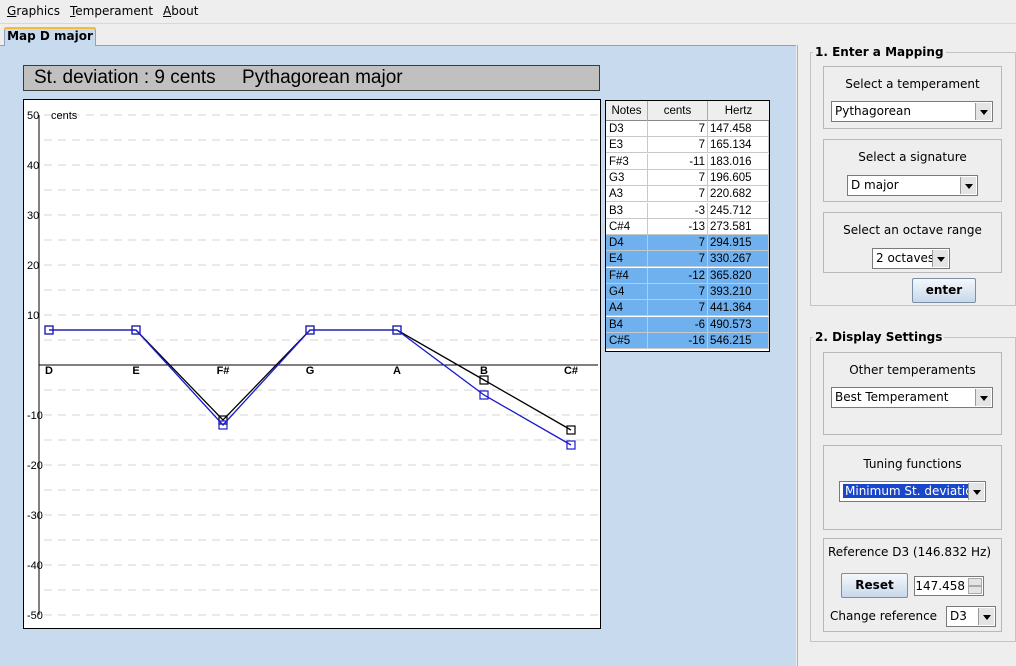 Image resolution: width=1016 pixels, height=666 pixels. Describe the element at coordinates (912, 464) in the screenshot. I see `tuning-functions-label: Tuning functions` at that location.